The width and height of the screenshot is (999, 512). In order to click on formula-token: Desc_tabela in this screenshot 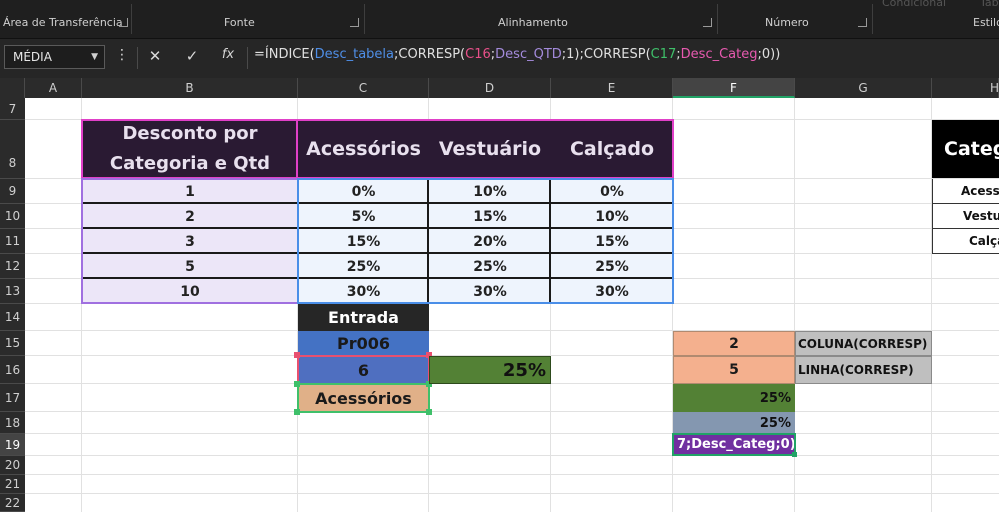, I will do `click(354, 54)`.